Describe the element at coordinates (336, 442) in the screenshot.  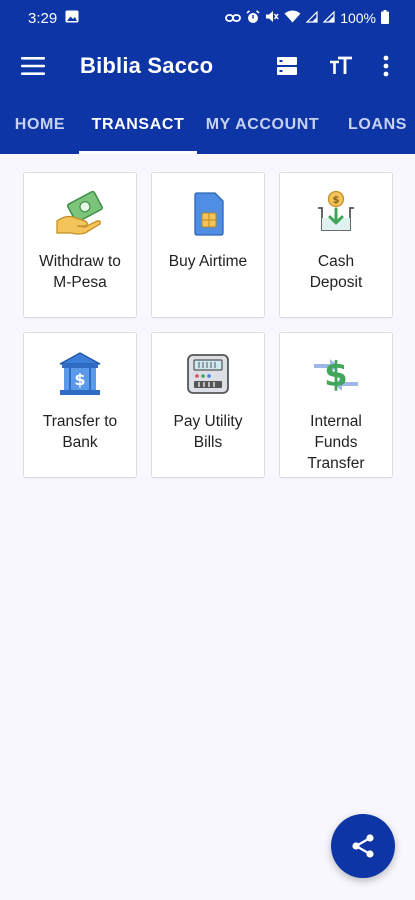
I see `tile-label: Internal Funds Transfer` at that location.